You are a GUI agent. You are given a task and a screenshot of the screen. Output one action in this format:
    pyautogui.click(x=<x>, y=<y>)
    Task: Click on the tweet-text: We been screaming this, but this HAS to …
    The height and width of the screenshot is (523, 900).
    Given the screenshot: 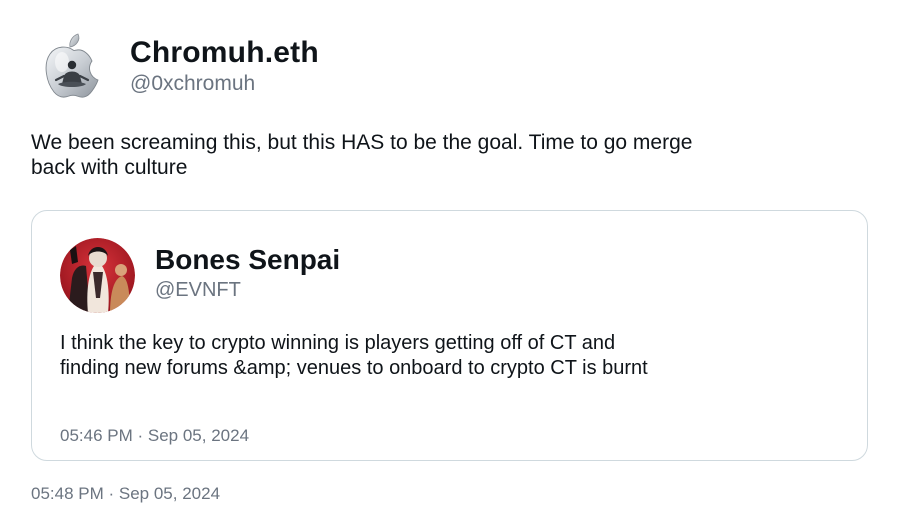 What is the action you would take?
    pyautogui.click(x=401, y=155)
    